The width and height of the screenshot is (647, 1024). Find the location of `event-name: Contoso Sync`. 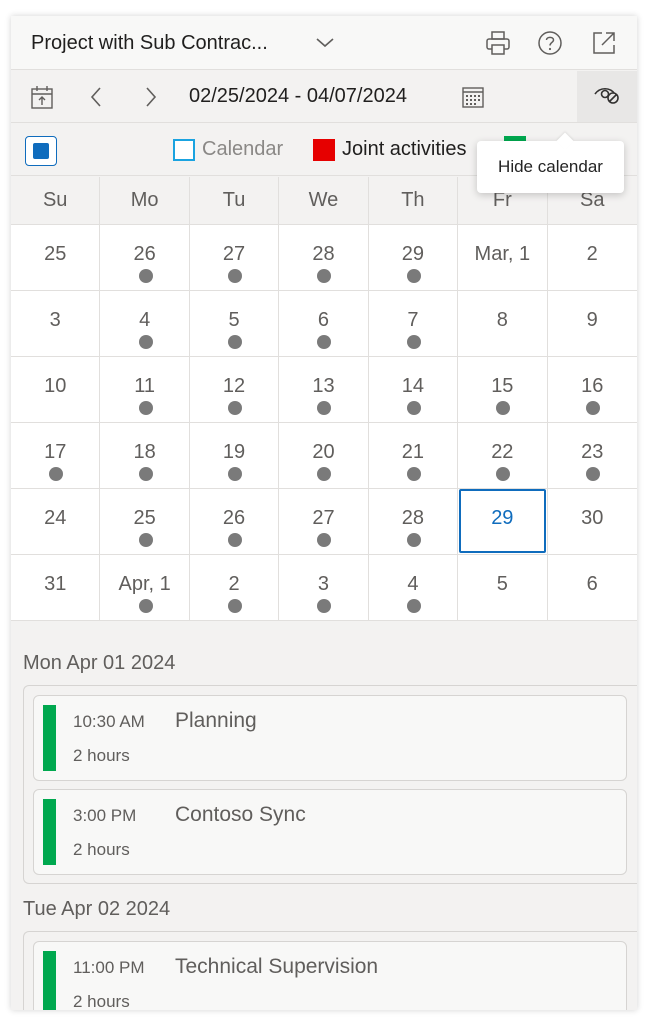

event-name: Contoso Sync is located at coordinates (240, 814).